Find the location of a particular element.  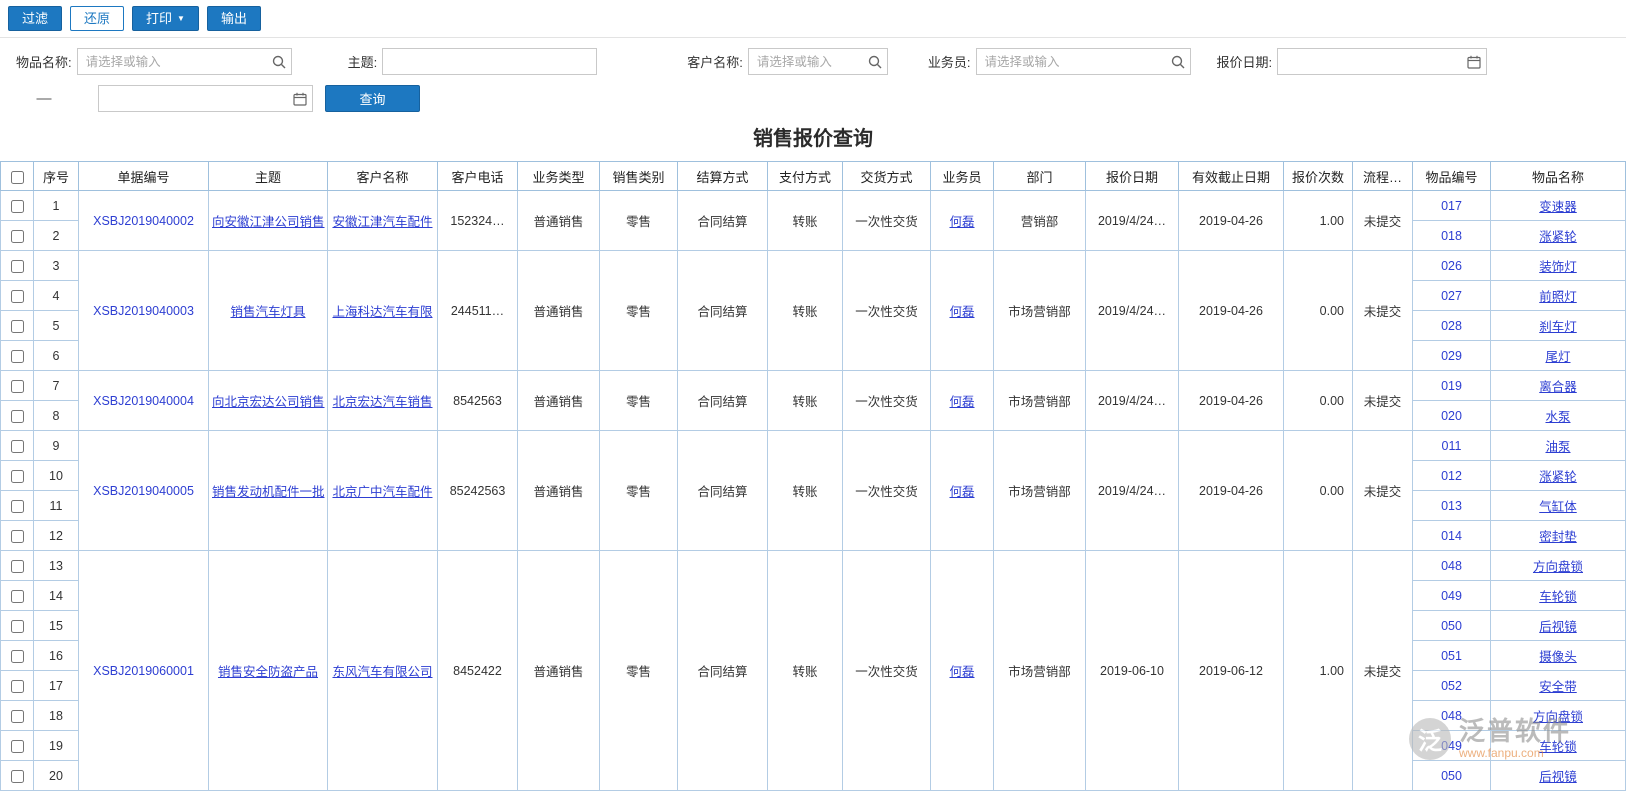

item-code-cell-link: 018 is located at coordinates (1451, 236).